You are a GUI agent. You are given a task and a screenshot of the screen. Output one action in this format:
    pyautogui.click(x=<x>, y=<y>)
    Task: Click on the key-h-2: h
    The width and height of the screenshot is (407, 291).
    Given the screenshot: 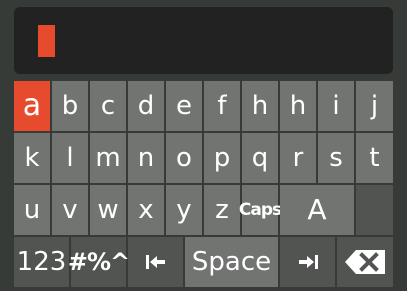 What is the action you would take?
    pyautogui.click(x=298, y=106)
    